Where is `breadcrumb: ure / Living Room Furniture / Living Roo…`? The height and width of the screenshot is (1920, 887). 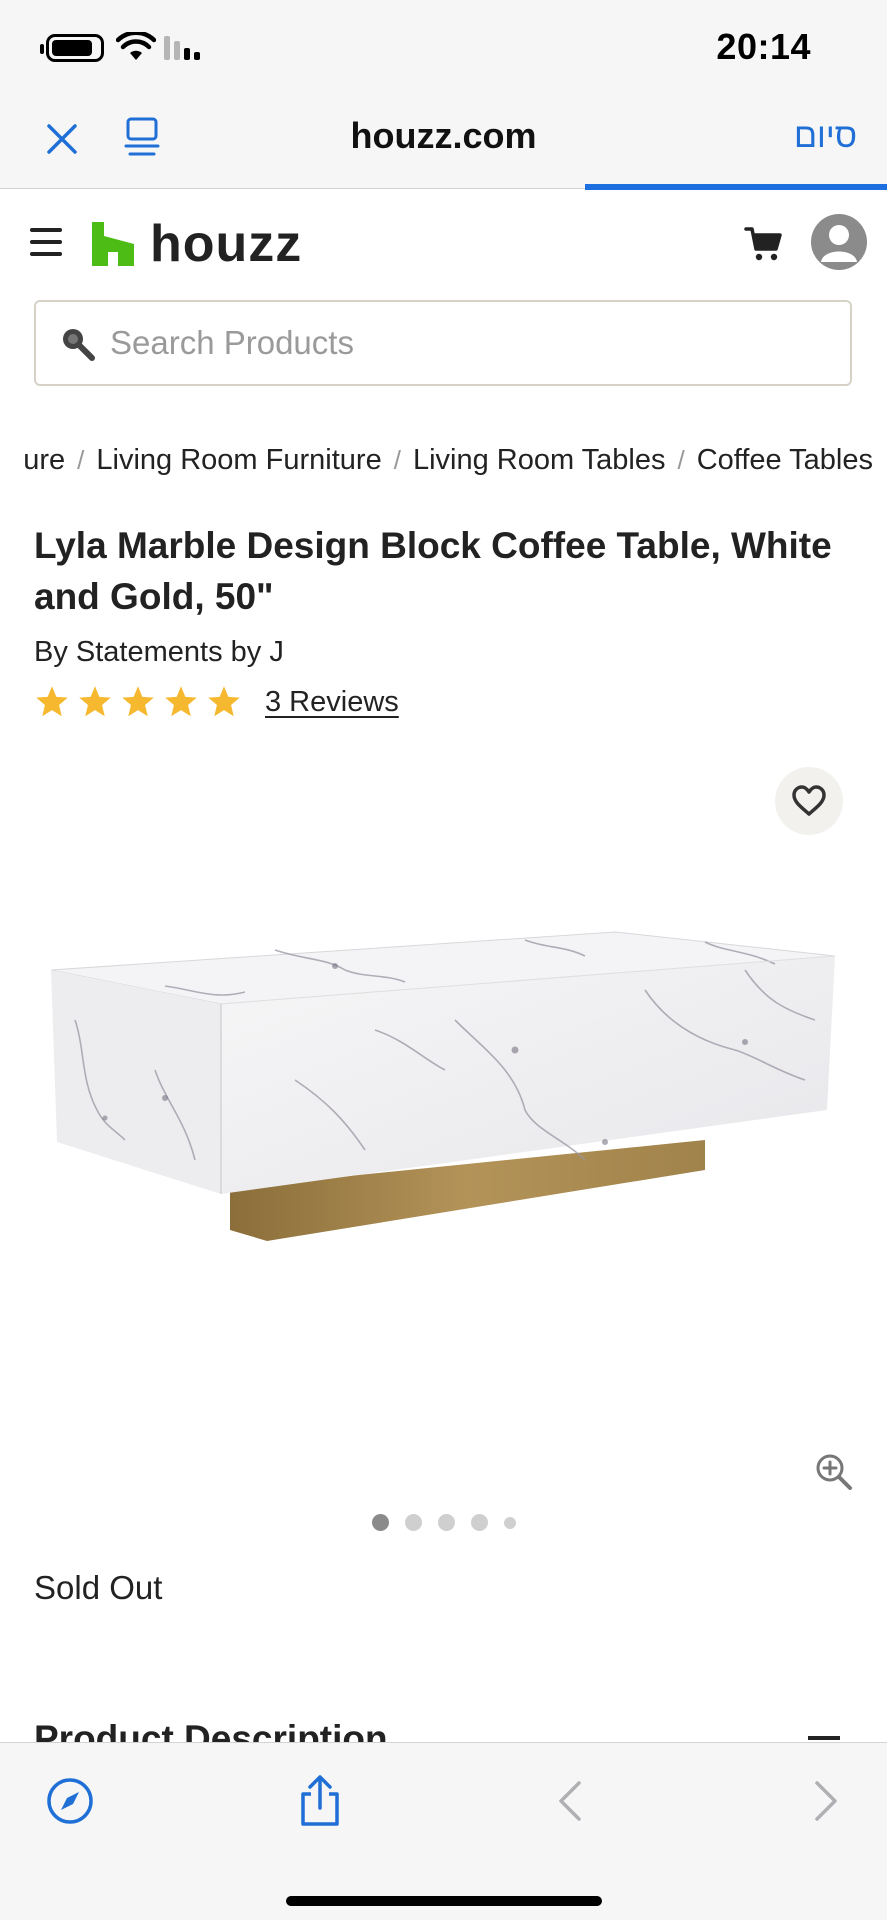
breadcrumb: ure / Living Room Furniture / Living Roo… is located at coordinates (443, 464).